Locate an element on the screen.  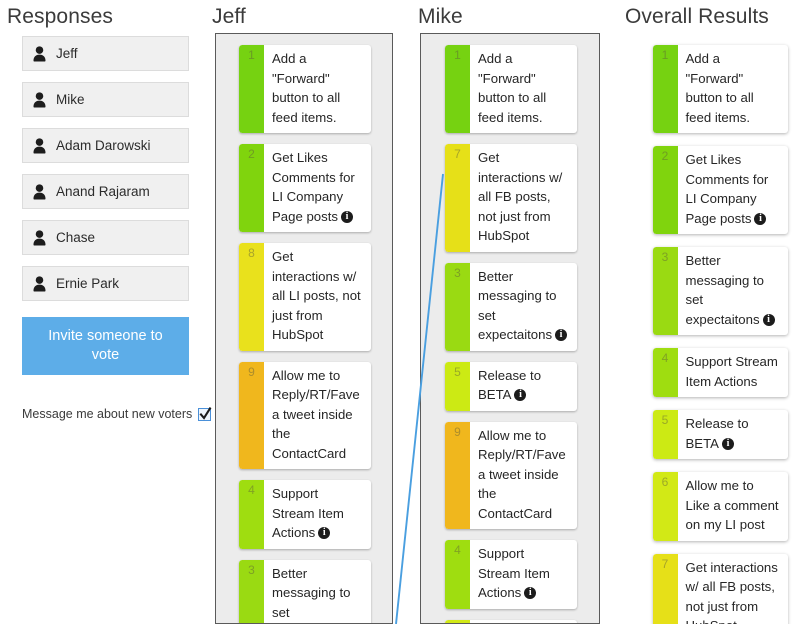
rank-color-bar: 7 is located at coordinates (457, 198).